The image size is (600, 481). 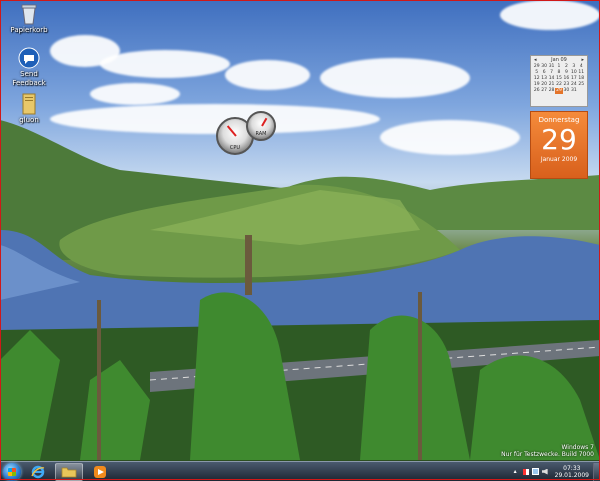 What do you see at coordinates (547, 454) in the screenshot?
I see `watermark-build: Nur für Testzwecke. Build 7000` at bounding box center [547, 454].